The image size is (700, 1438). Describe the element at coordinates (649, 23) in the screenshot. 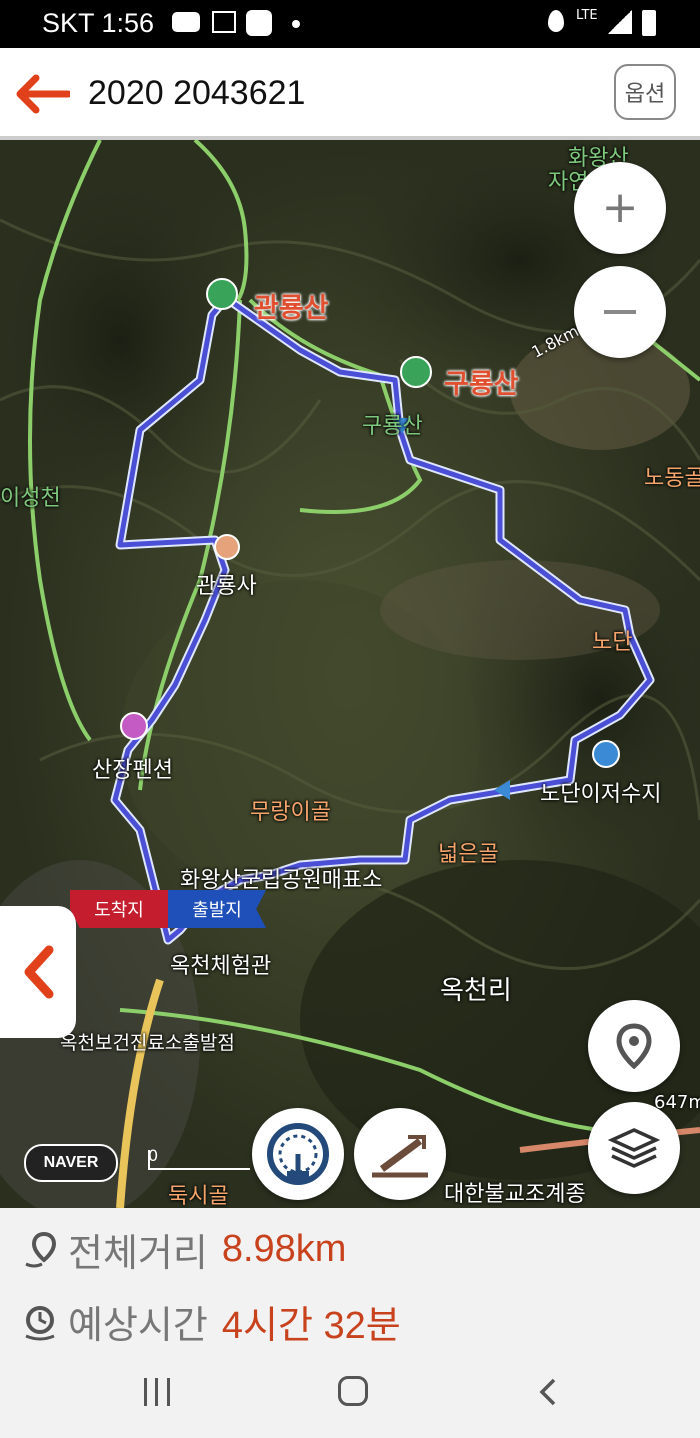

I see `battery-icon` at that location.